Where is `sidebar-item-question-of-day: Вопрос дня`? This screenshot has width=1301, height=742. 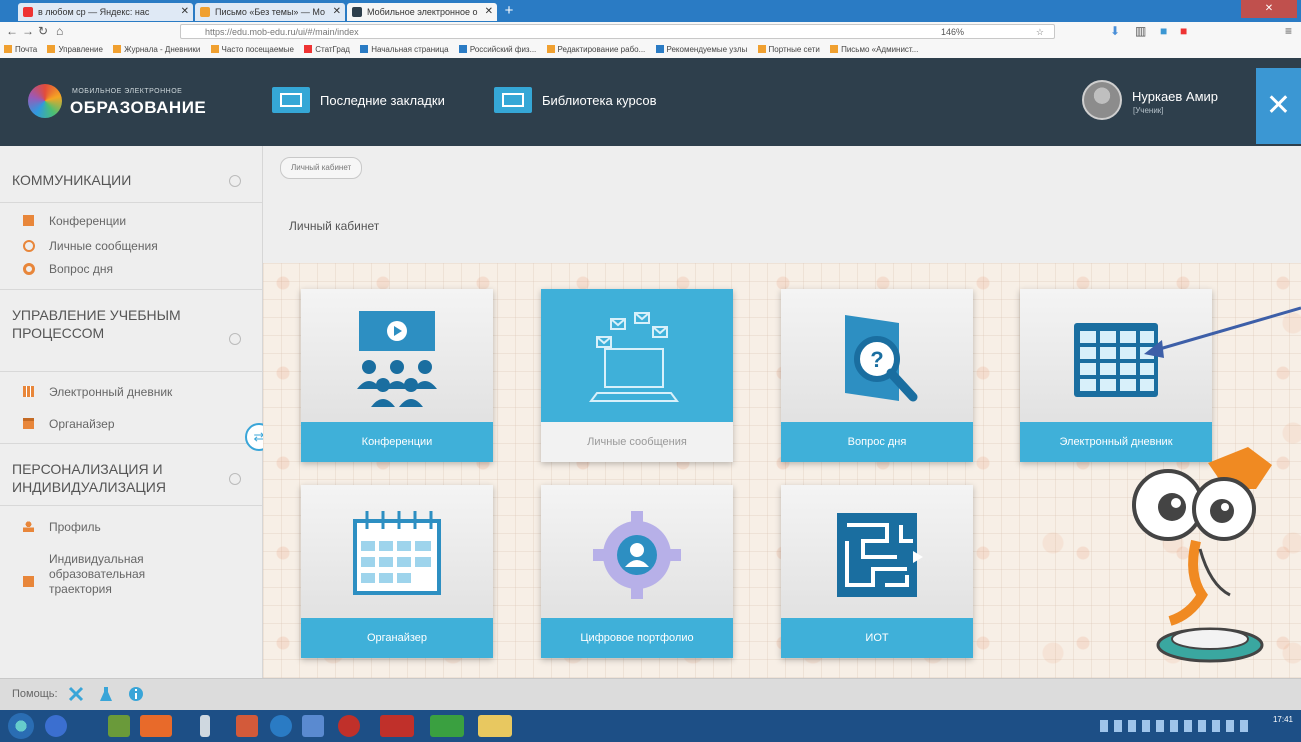 sidebar-item-question-of-day: Вопрос дня is located at coordinates (68, 269).